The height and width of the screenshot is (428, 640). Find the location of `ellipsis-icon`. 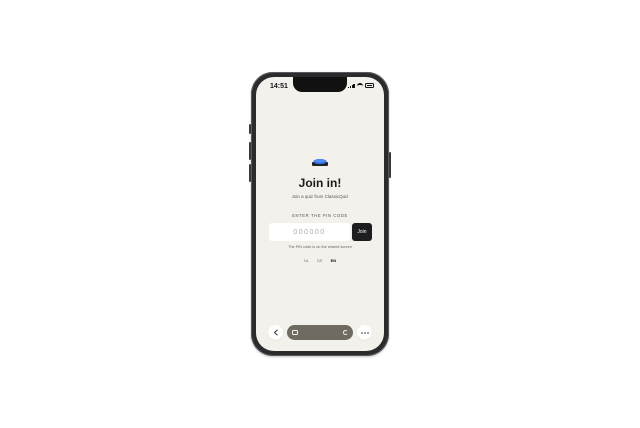

ellipsis-icon is located at coordinates (364, 332).